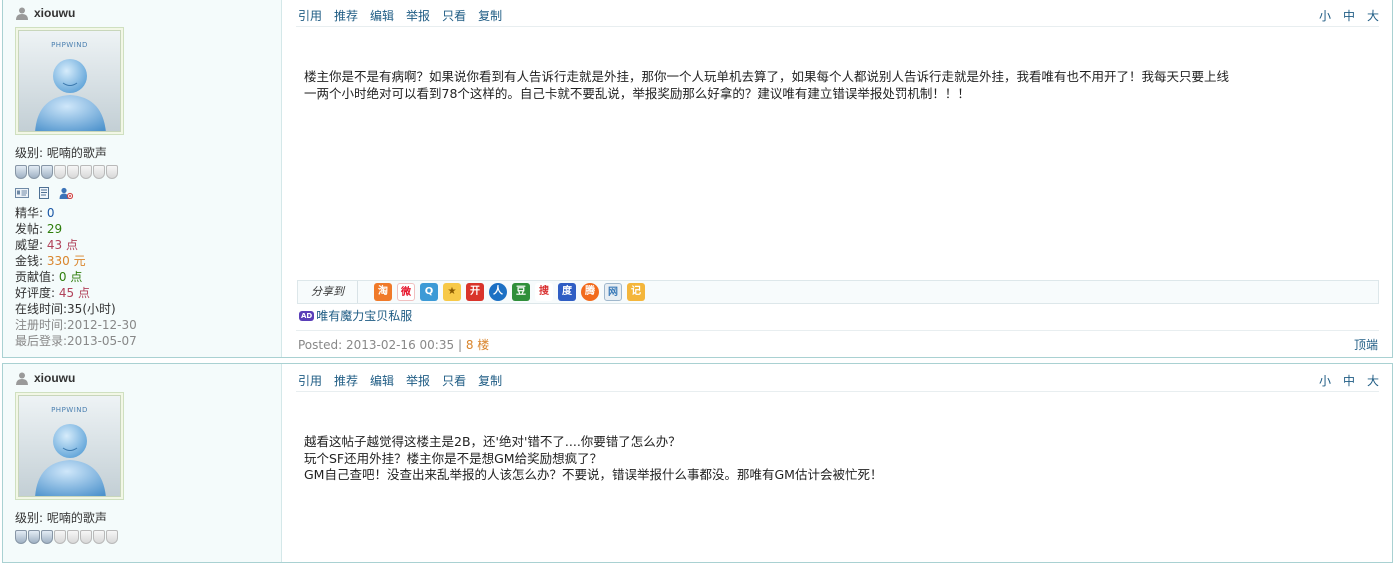 The width and height of the screenshot is (1400, 563). I want to click on baidu-icon: 度, so click(567, 292).